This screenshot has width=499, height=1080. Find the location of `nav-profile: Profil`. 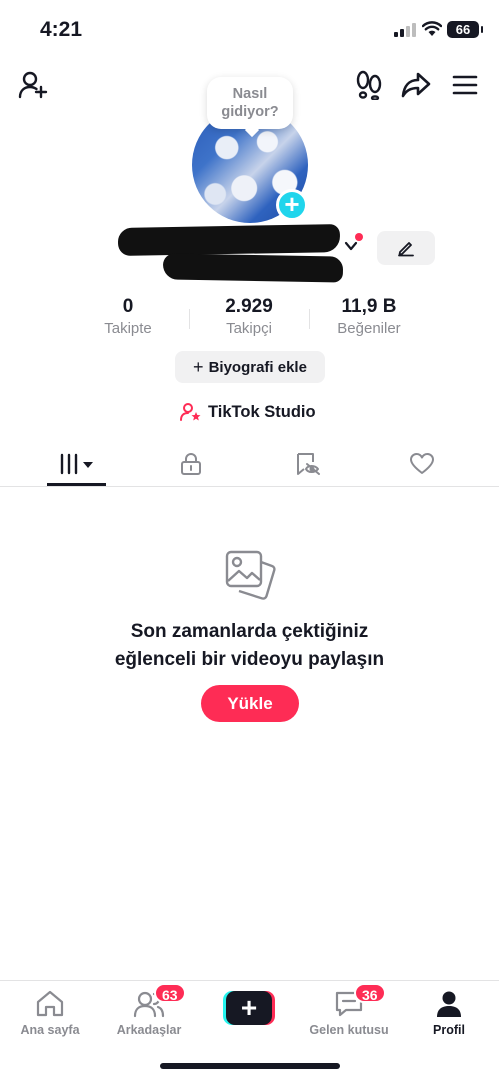

nav-profile: Profil is located at coordinates (449, 1013).